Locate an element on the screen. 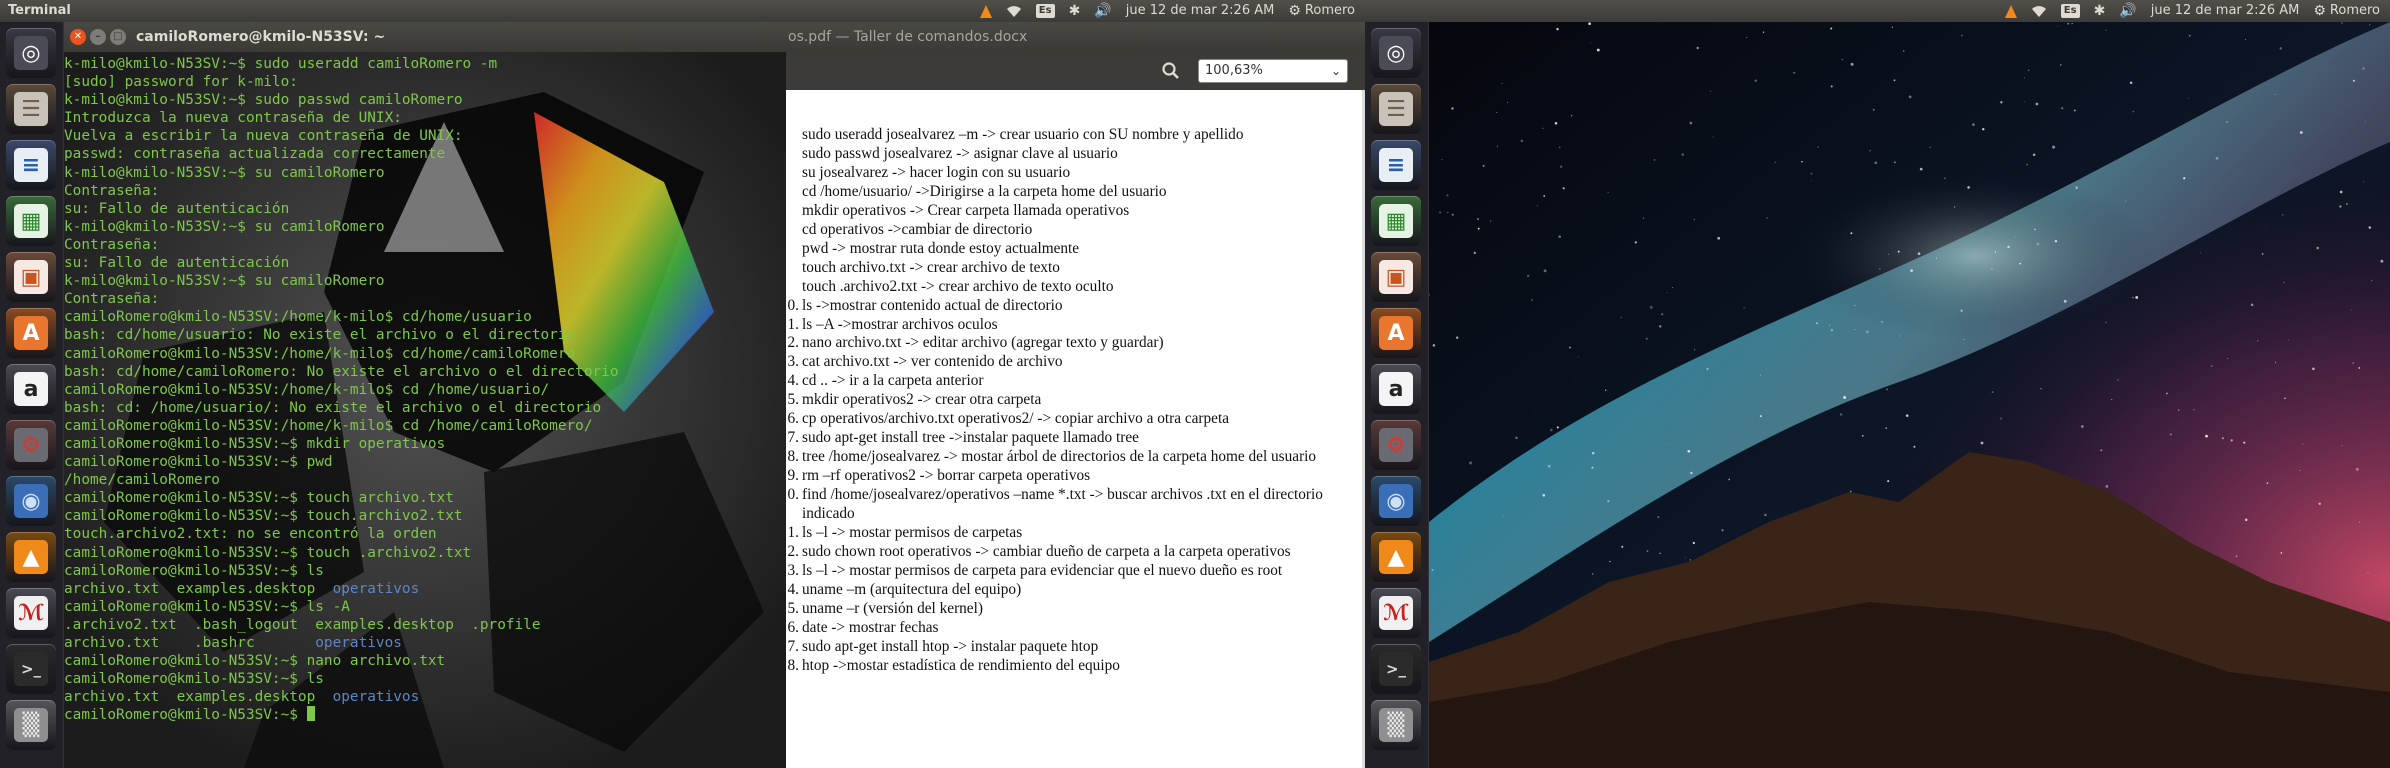  launcher-item-trash-left: ▒ is located at coordinates (31, 725).